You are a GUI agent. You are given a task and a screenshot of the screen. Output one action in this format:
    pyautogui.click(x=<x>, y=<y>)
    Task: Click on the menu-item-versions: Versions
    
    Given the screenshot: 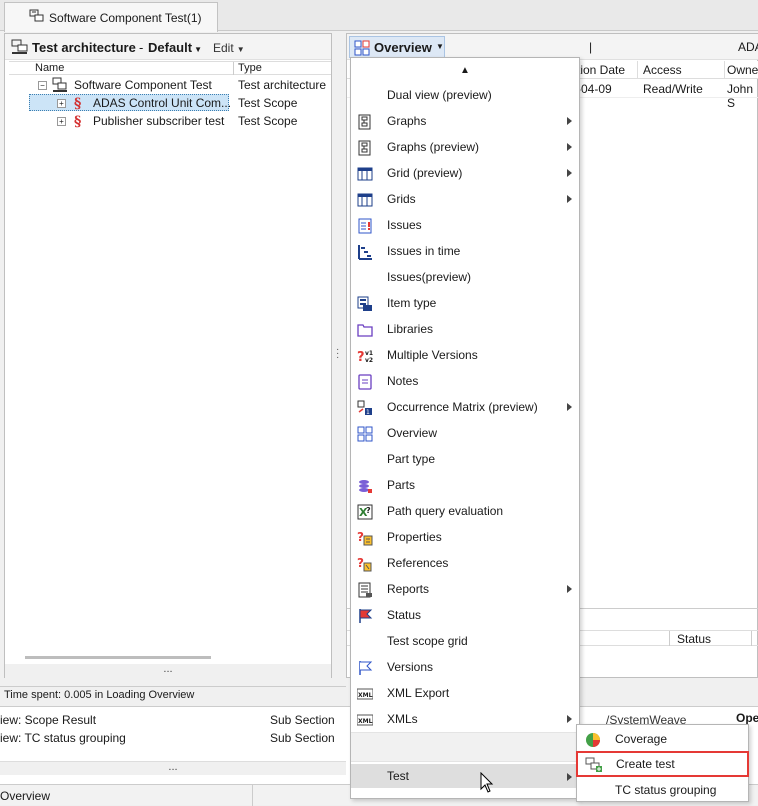 What is the action you would take?
    pyautogui.click(x=465, y=667)
    